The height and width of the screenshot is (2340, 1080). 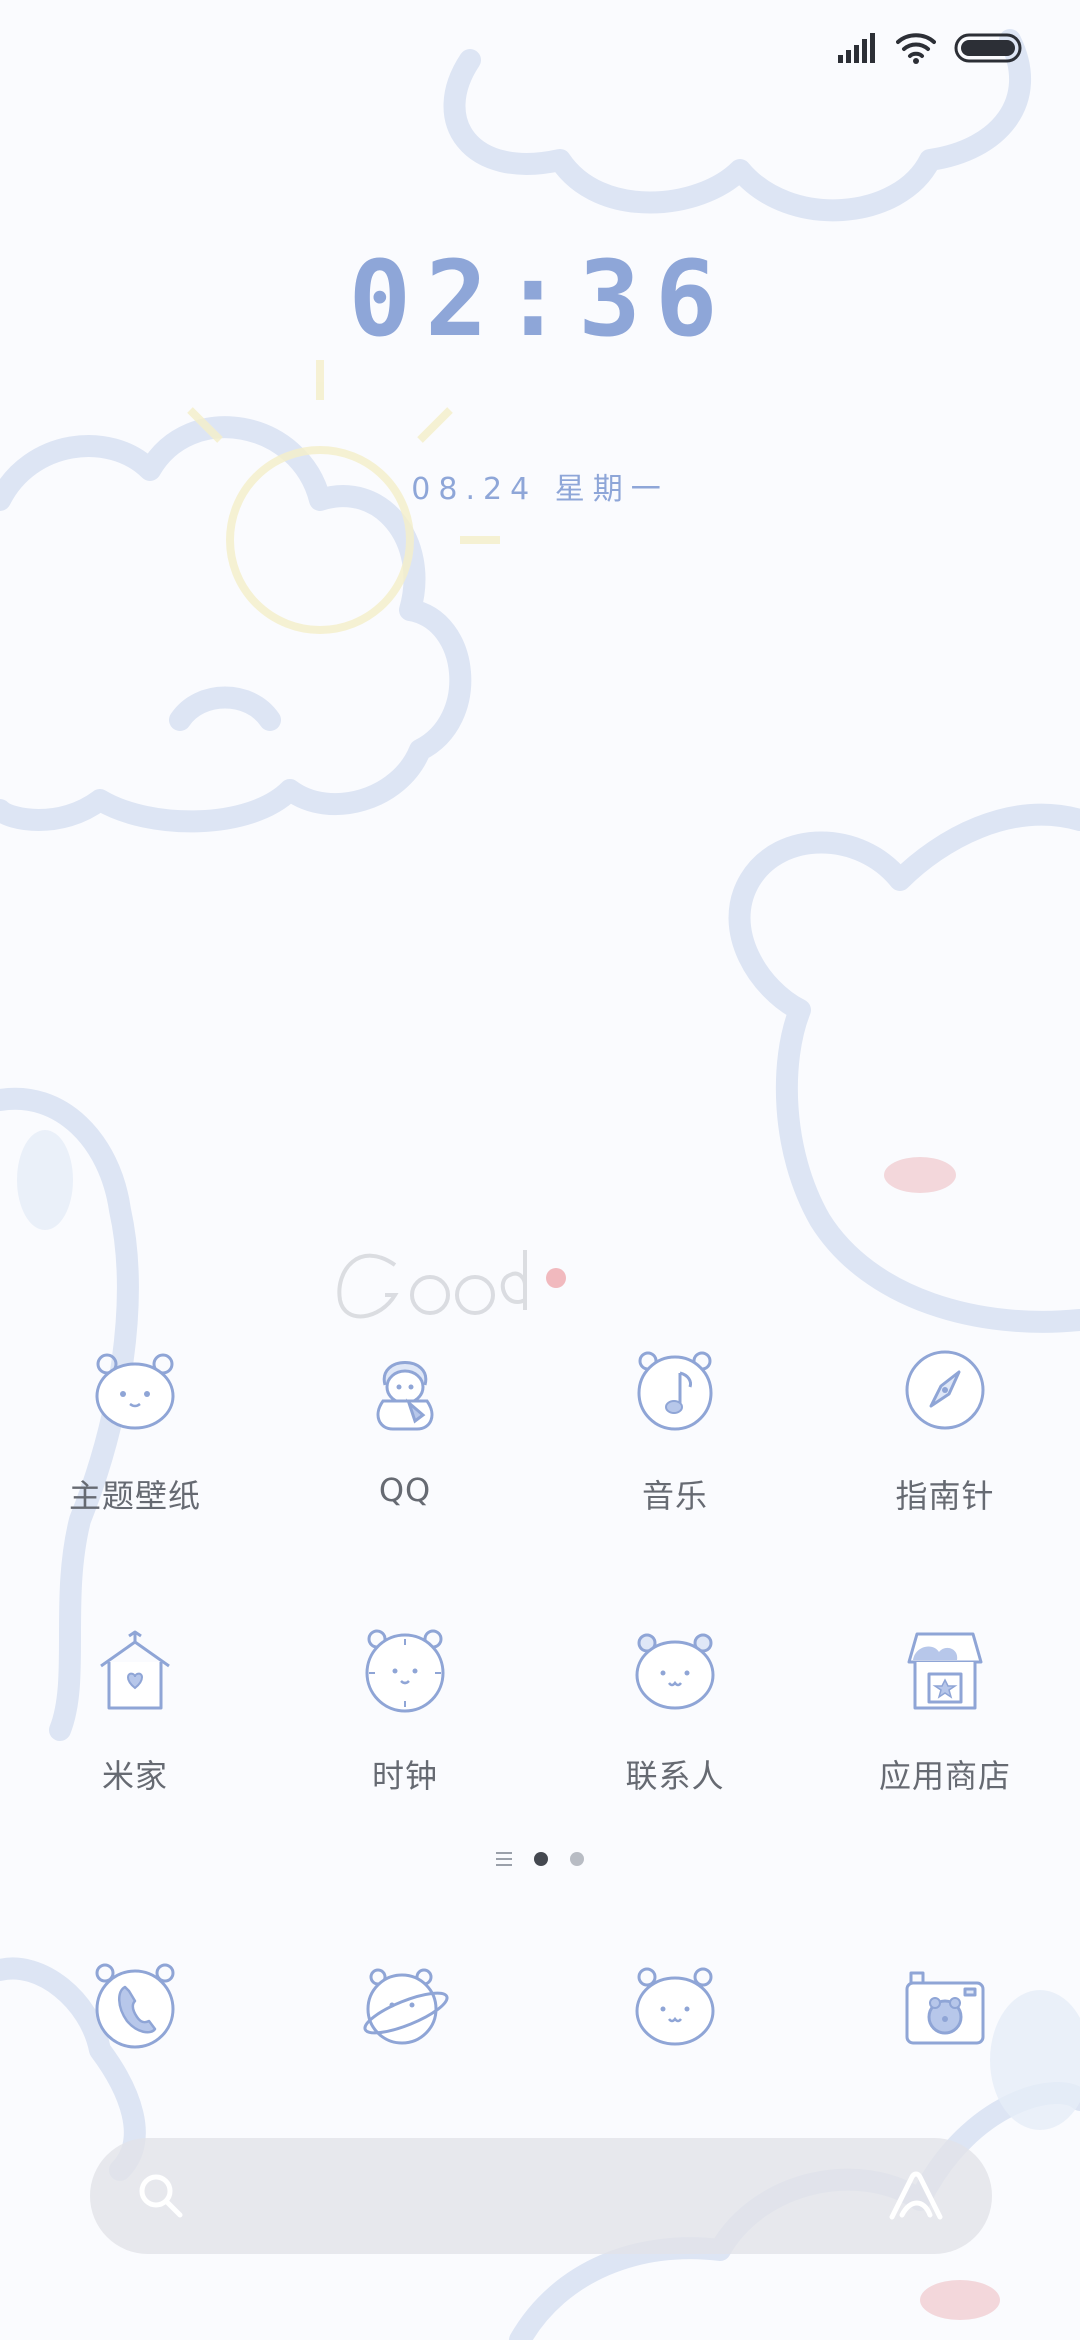 I want to click on clock-date: 08.24 星期一, so click(x=540, y=489).